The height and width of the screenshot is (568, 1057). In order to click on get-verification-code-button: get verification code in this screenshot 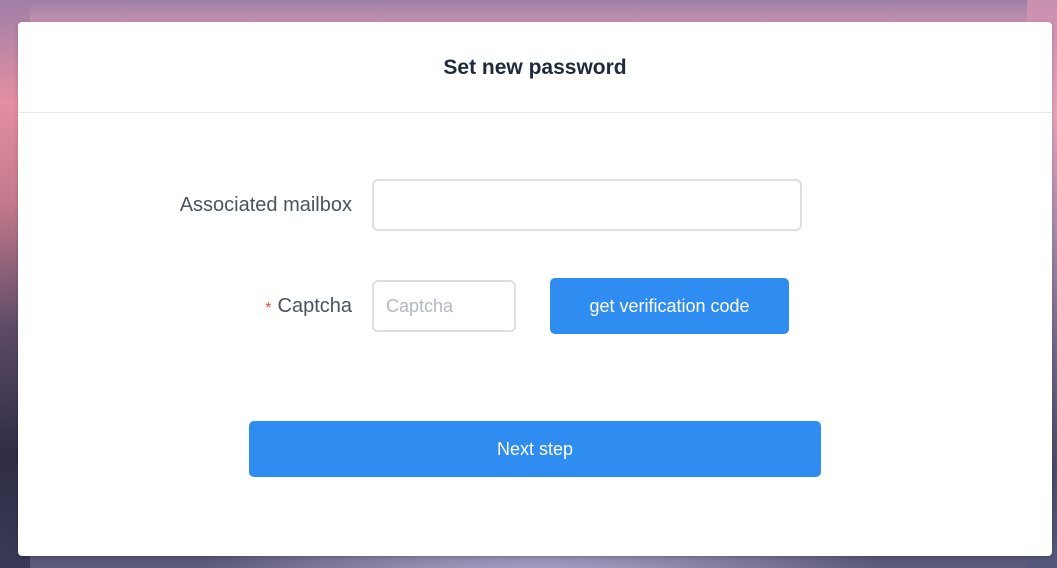, I will do `click(669, 306)`.